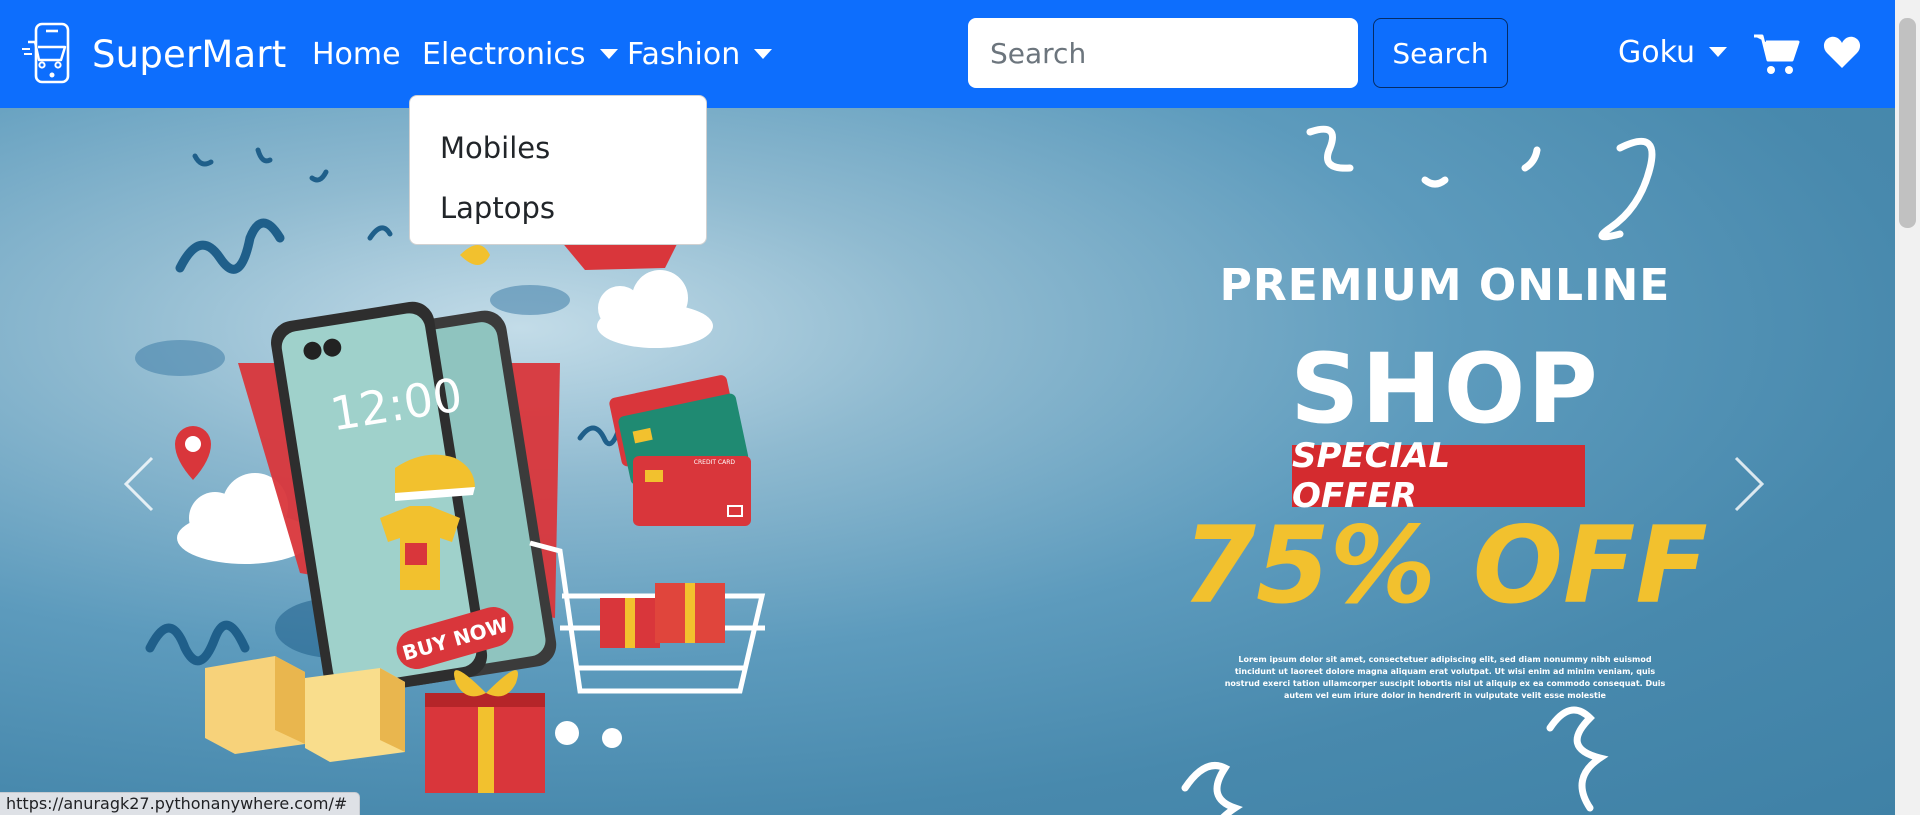 Image resolution: width=1920 pixels, height=815 pixels. Describe the element at coordinates (1445, 285) in the screenshot. I see `promo-kicker: PREMIUM ONLINE` at that location.